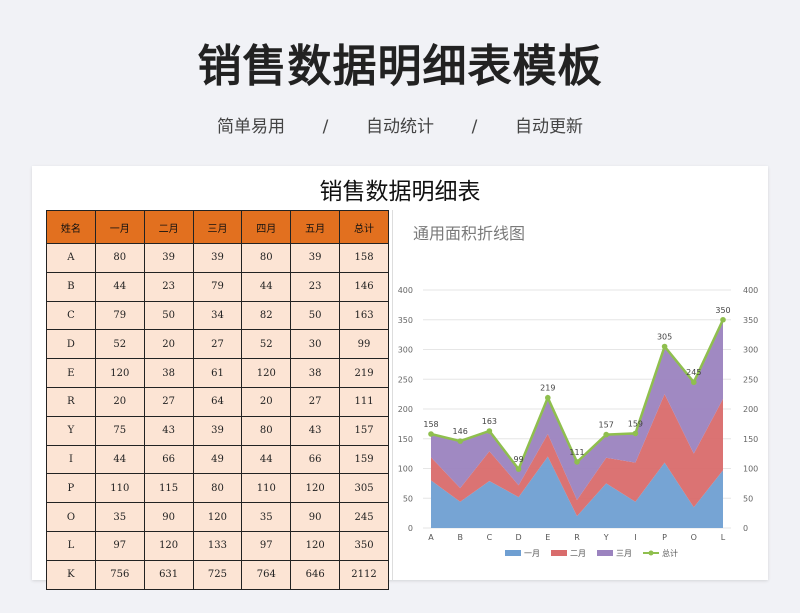  What do you see at coordinates (71, 286) in the screenshot?
I see `table-cell: B` at bounding box center [71, 286].